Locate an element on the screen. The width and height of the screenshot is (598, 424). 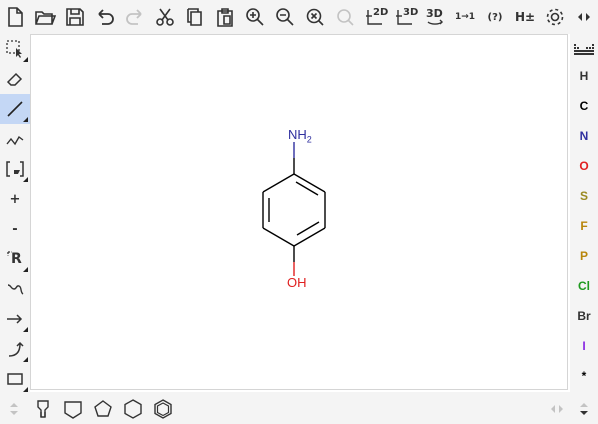
zoom-out-icon is located at coordinates (285, 17).